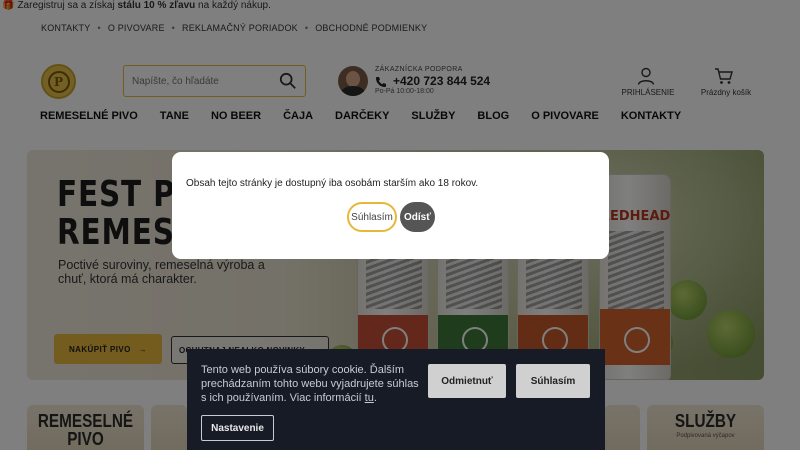 This screenshot has width=800, height=450. What do you see at coordinates (237, 428) in the screenshot?
I see `cookie-settings-button: Nastavenie` at bounding box center [237, 428].